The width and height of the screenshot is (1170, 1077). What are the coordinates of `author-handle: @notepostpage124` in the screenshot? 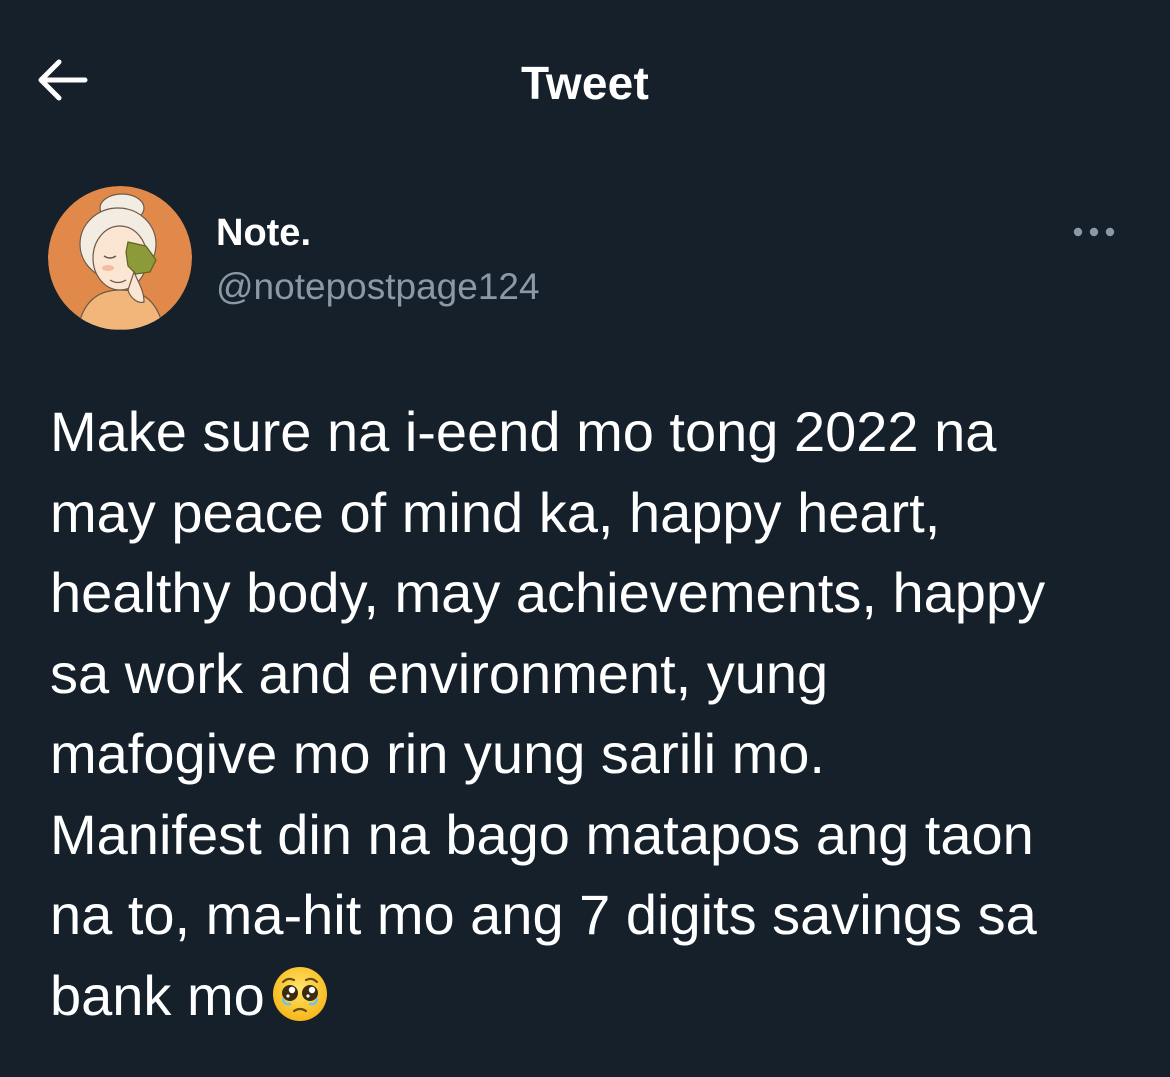 It's located at (378, 287).